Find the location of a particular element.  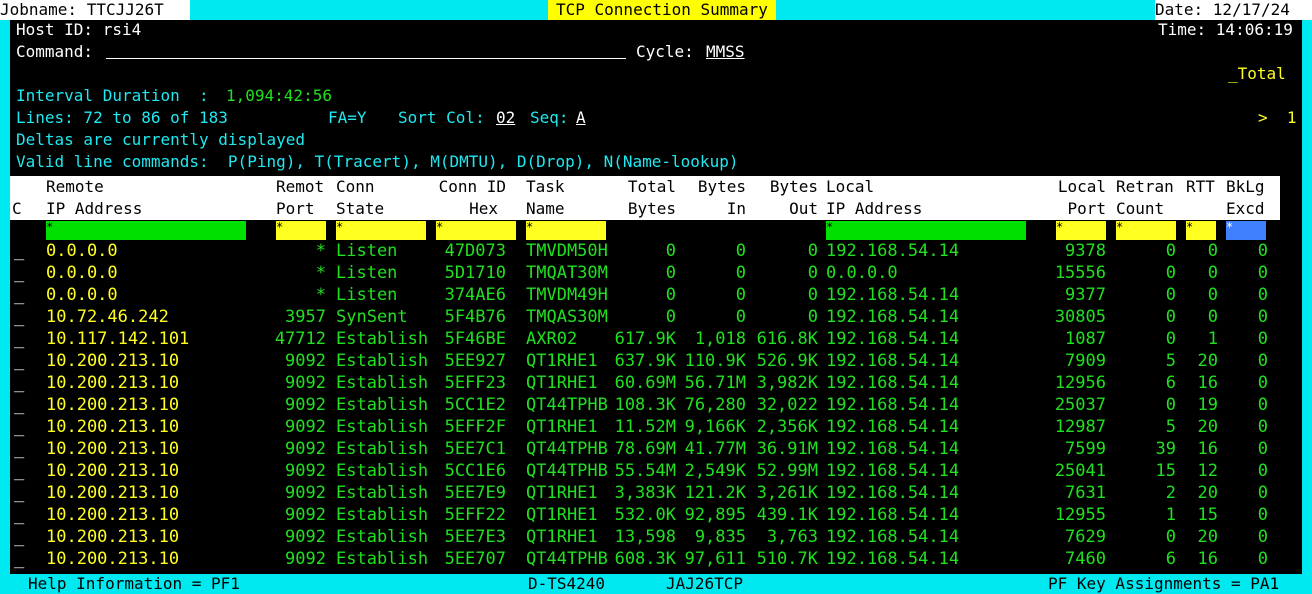

col-local-port-2: Port is located at coordinates (1076, 209).